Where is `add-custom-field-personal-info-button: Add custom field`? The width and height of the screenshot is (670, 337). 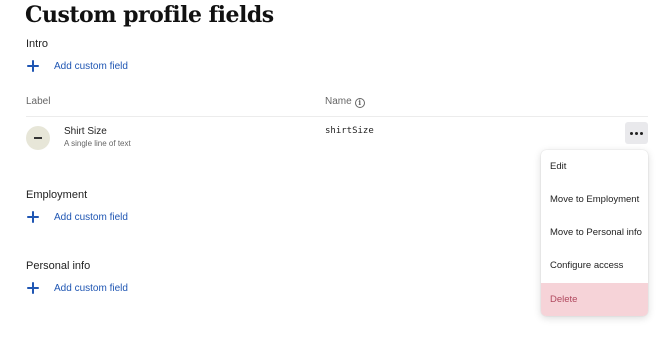 add-custom-field-personal-info-button: Add custom field is located at coordinates (77, 288).